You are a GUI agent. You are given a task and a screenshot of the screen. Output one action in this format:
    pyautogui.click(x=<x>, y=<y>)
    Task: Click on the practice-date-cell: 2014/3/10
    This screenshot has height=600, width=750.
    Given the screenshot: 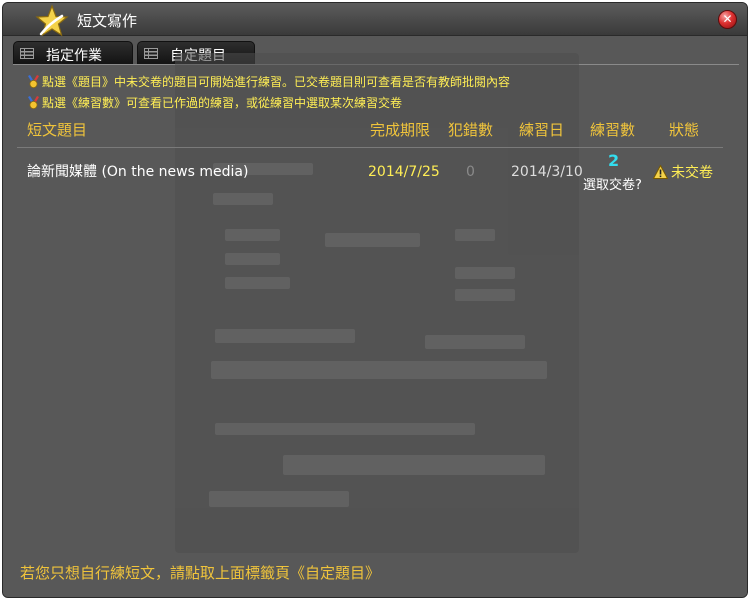 What is the action you would take?
    pyautogui.click(x=547, y=172)
    